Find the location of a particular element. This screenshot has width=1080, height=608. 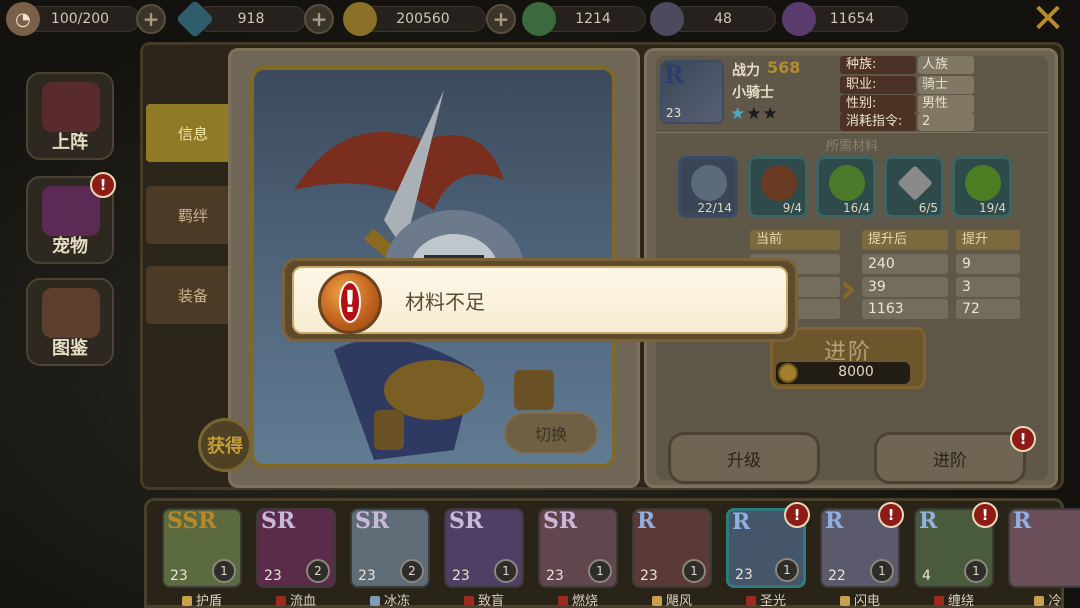

exclamation-icon: ! is located at coordinates (350, 302).